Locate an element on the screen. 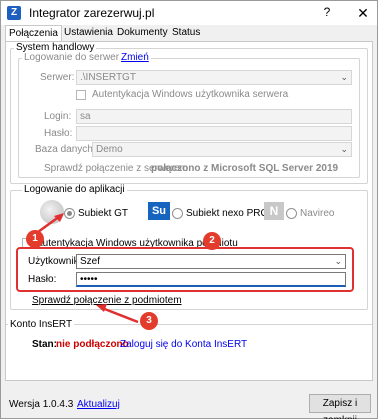 Image resolution: width=378 pixels, height=419 pixels. close-button: ✕ is located at coordinates (363, 13).